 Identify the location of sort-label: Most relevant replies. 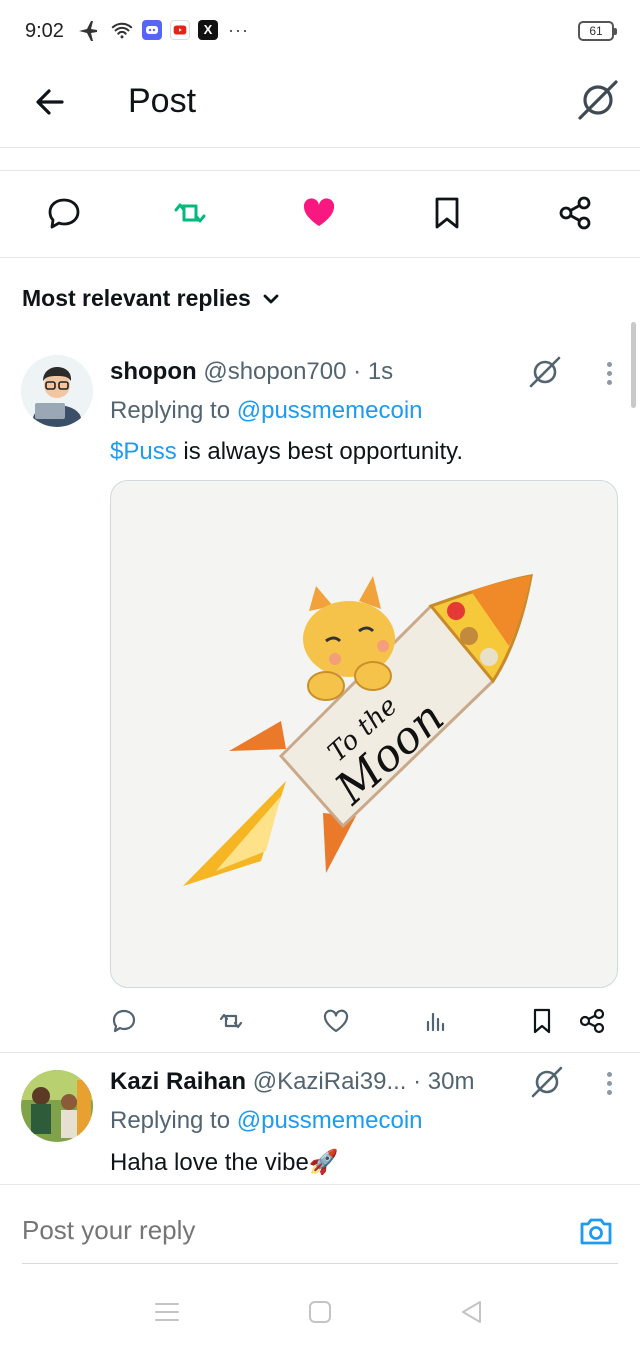
(136, 298).